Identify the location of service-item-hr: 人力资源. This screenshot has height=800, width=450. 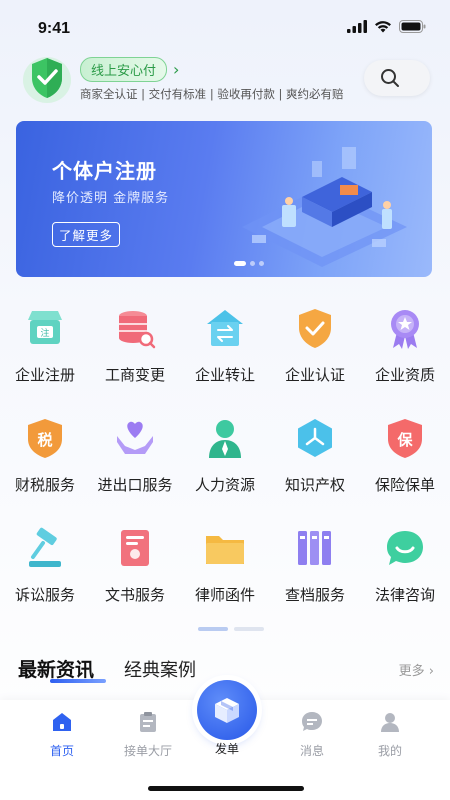
(225, 465).